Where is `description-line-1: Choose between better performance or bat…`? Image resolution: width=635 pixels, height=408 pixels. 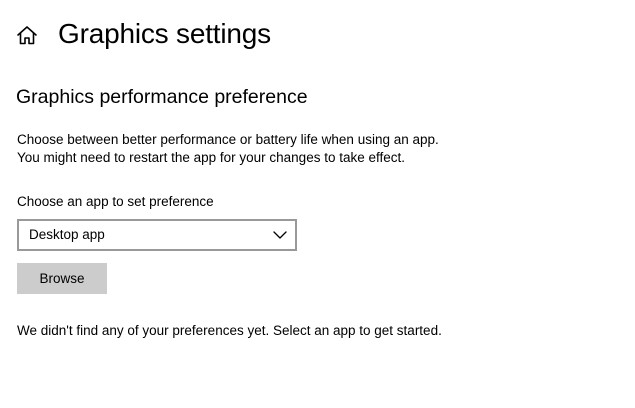
description-line-1: Choose between better performance or bat… is located at coordinates (228, 139).